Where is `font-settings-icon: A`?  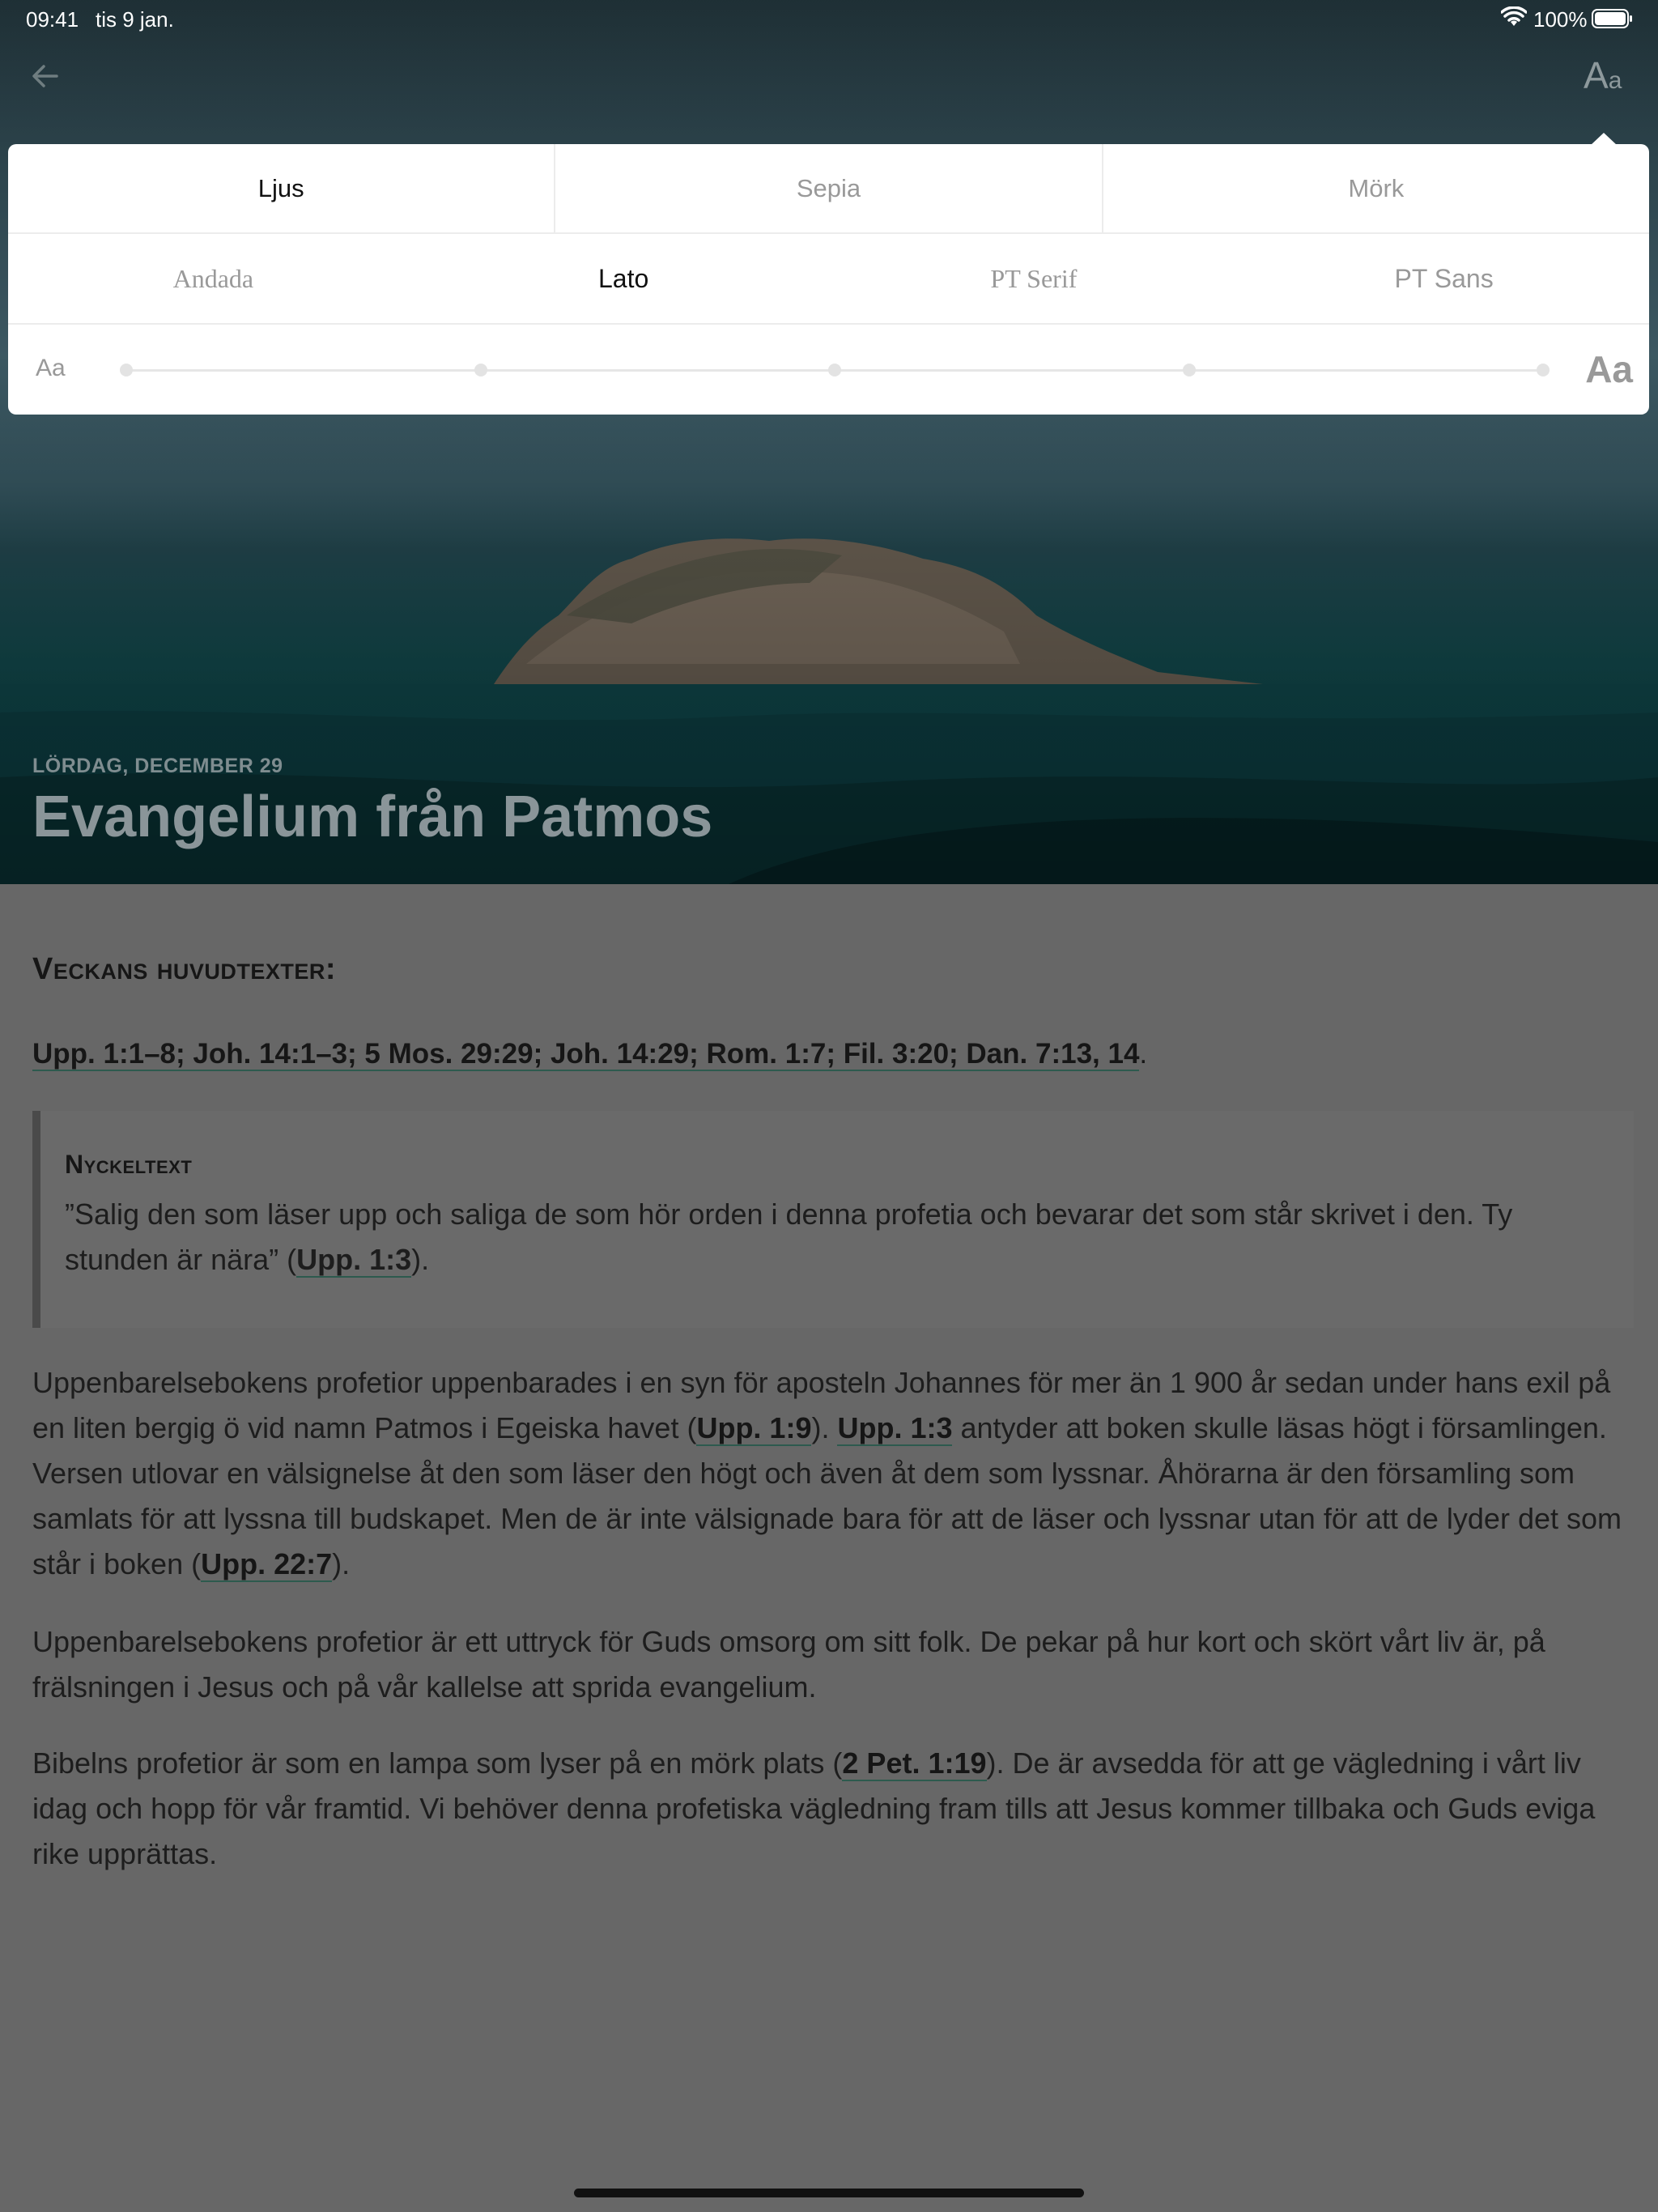
font-settings-icon: A is located at coordinates (1596, 75).